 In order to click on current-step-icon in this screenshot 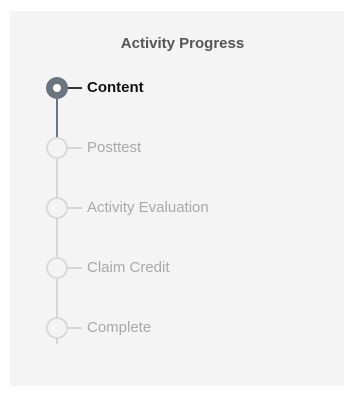, I will do `click(57, 88)`.